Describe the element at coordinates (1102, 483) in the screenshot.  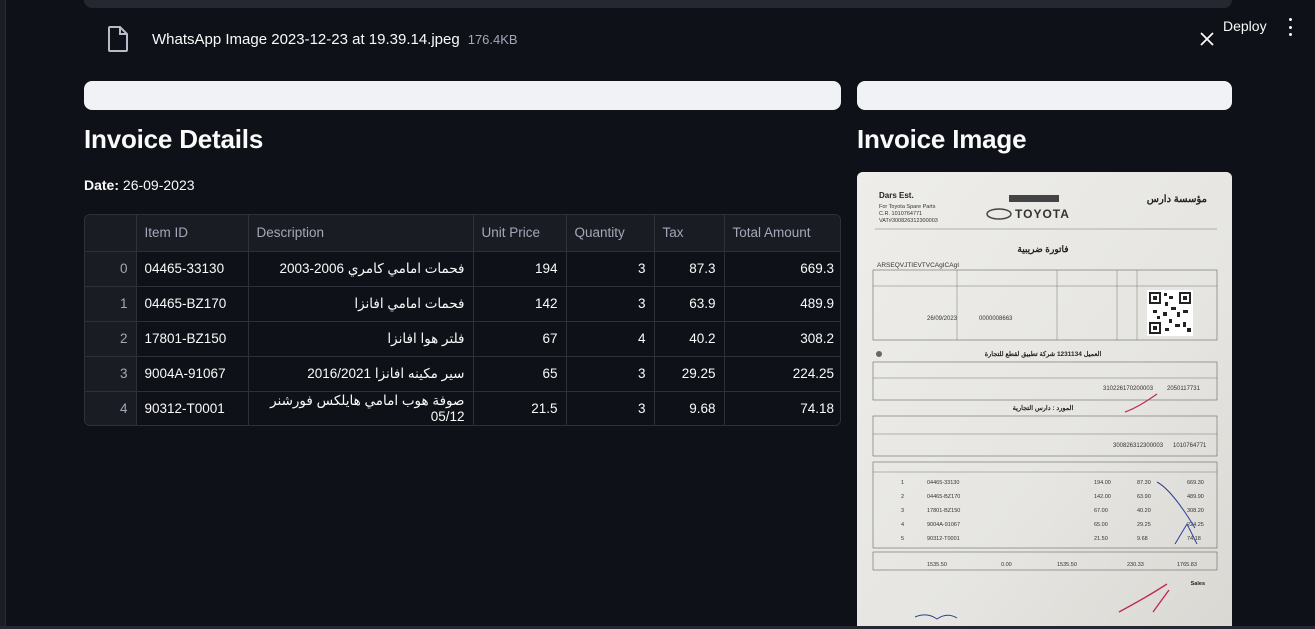
I see `photo-line-price: 194.00` at that location.